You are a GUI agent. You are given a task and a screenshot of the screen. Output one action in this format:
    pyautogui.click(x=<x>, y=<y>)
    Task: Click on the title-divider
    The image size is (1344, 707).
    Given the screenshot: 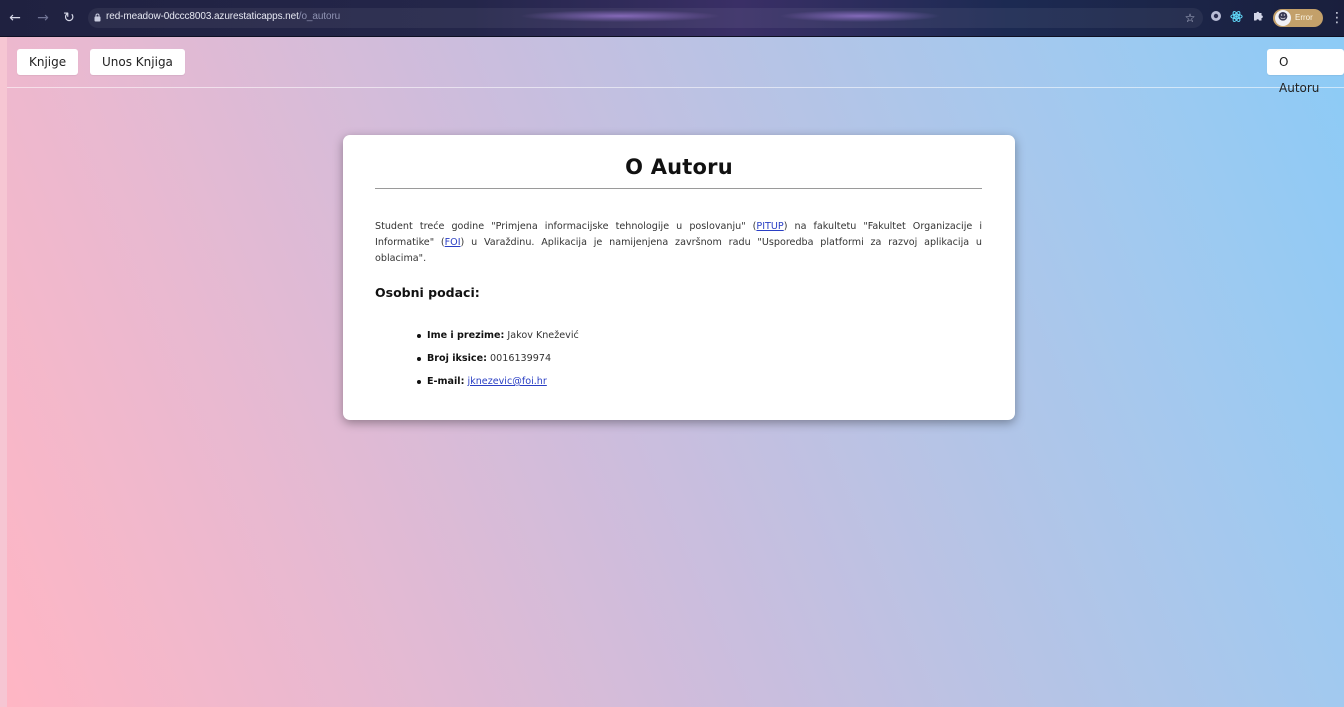 What is the action you would take?
    pyautogui.click(x=678, y=188)
    